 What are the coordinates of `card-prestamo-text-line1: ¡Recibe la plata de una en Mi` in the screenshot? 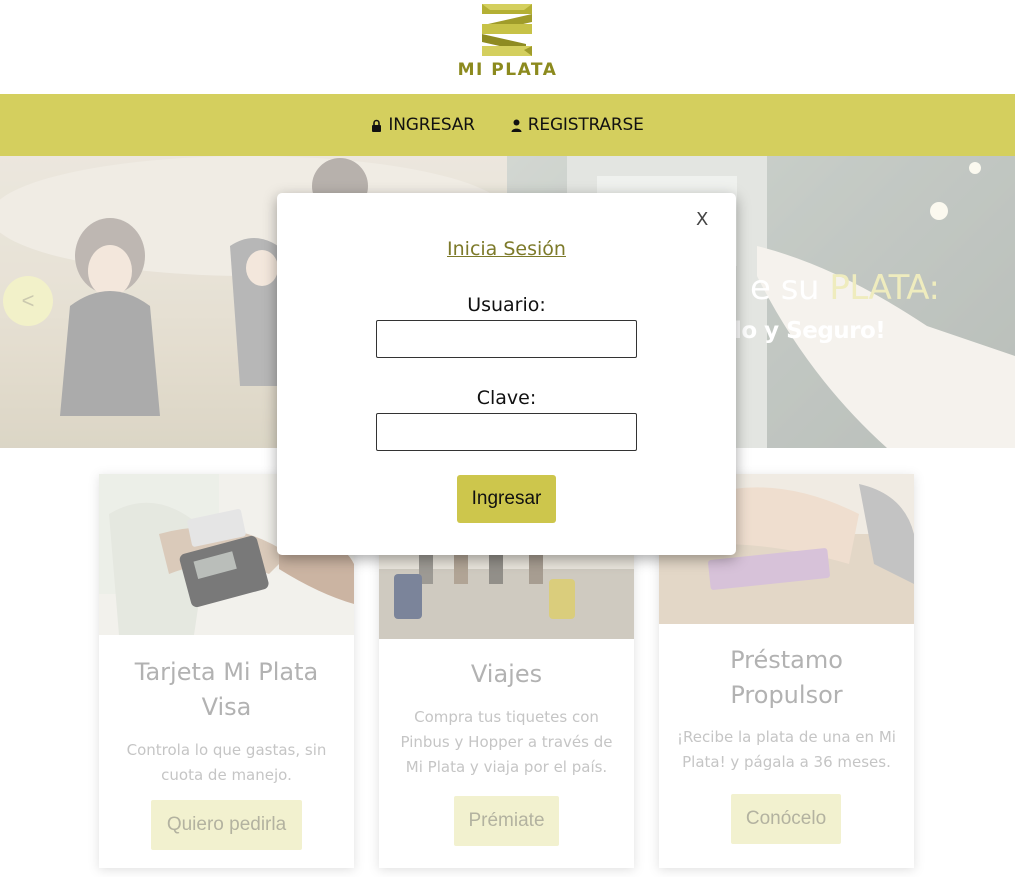 It's located at (786, 737).